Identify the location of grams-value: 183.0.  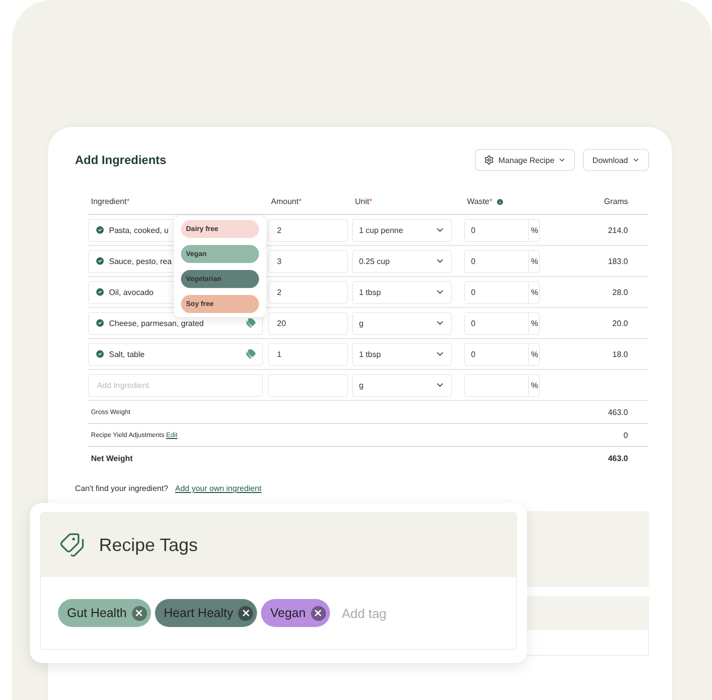
(618, 261).